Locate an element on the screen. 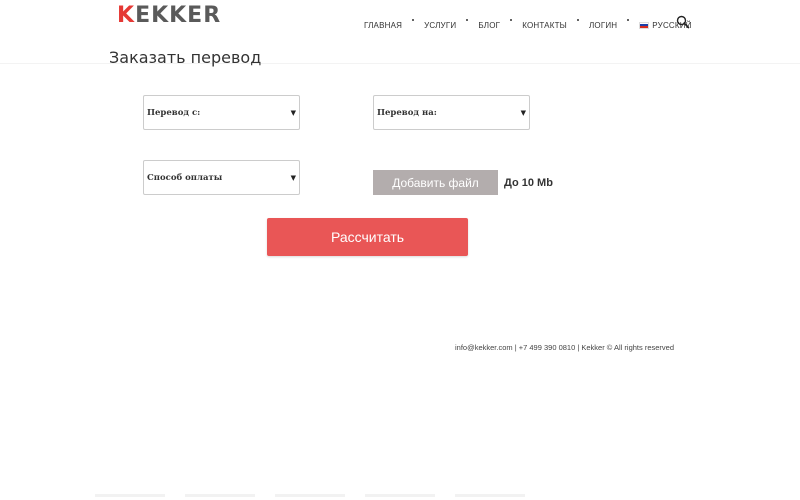  logo-text: EKKER is located at coordinates (178, 15).